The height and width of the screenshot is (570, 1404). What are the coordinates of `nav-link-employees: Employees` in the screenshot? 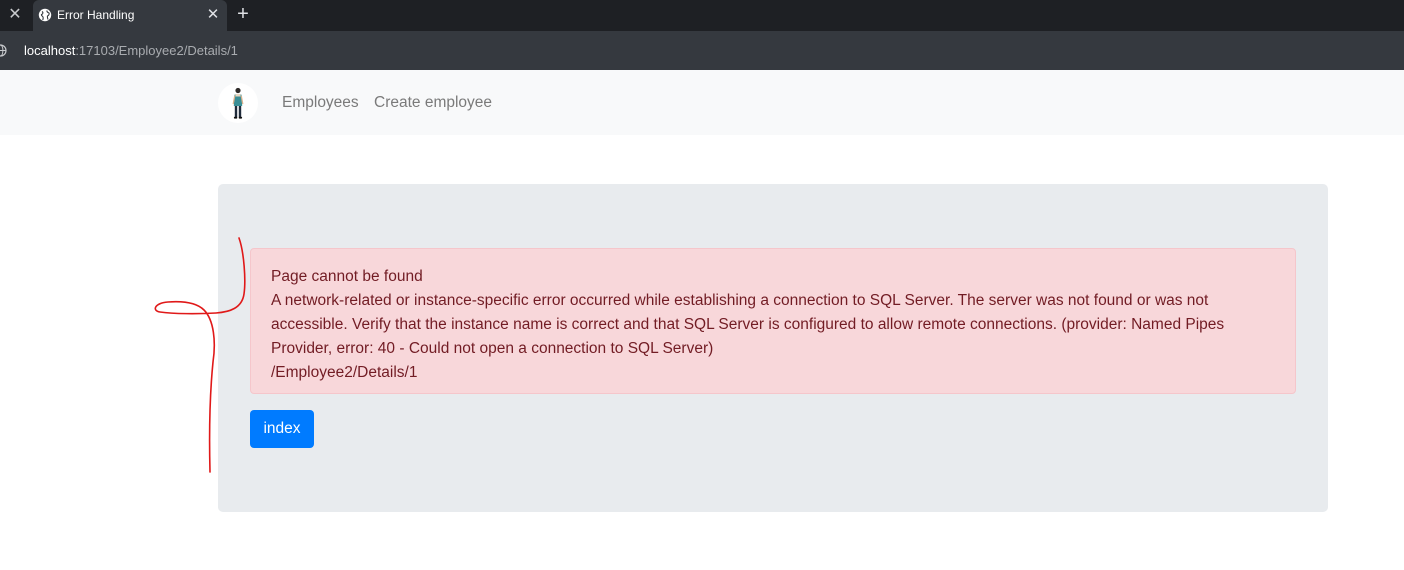 It's located at (320, 103).